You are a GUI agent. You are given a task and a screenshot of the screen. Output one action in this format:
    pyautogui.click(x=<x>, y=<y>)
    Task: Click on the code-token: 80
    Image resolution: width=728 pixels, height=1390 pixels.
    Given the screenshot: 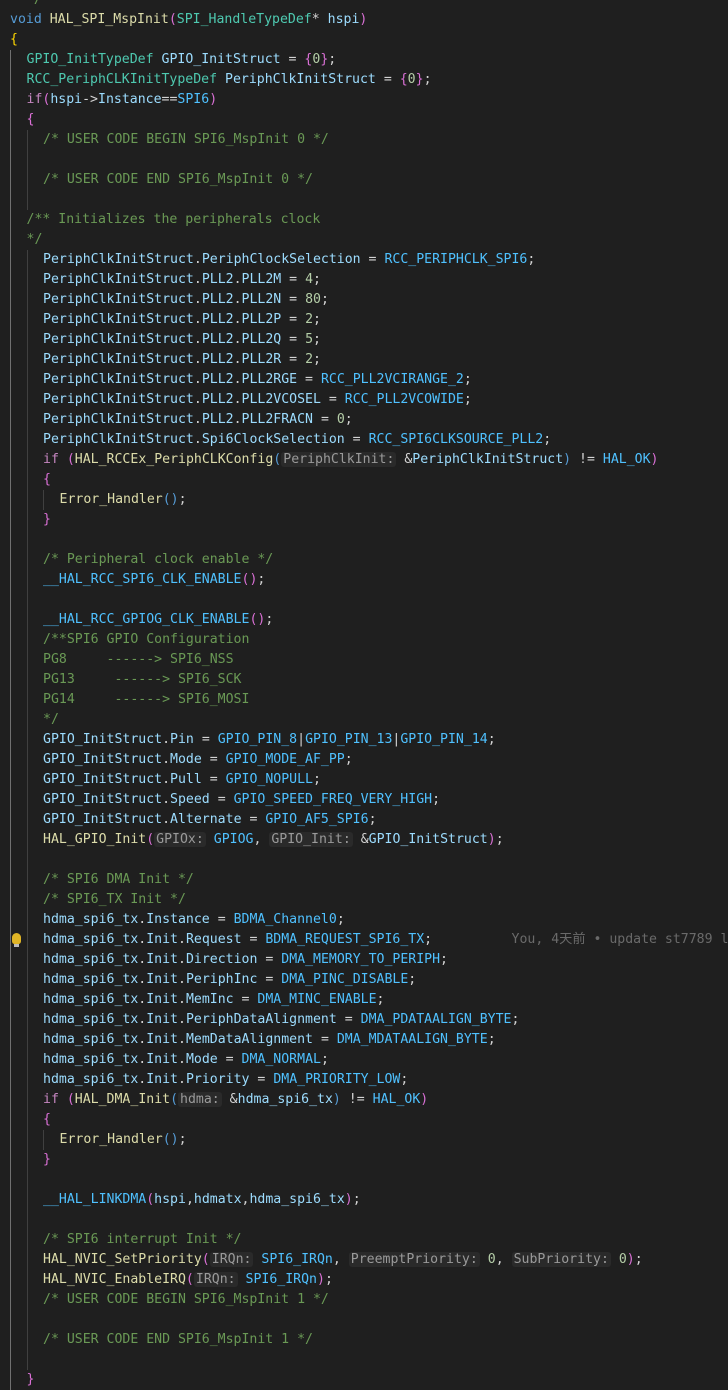 What is the action you would take?
    pyautogui.click(x=313, y=299)
    